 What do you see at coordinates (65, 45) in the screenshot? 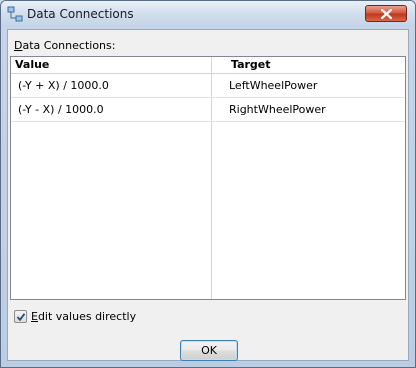
I see `data-connections-label: Data Connections:` at bounding box center [65, 45].